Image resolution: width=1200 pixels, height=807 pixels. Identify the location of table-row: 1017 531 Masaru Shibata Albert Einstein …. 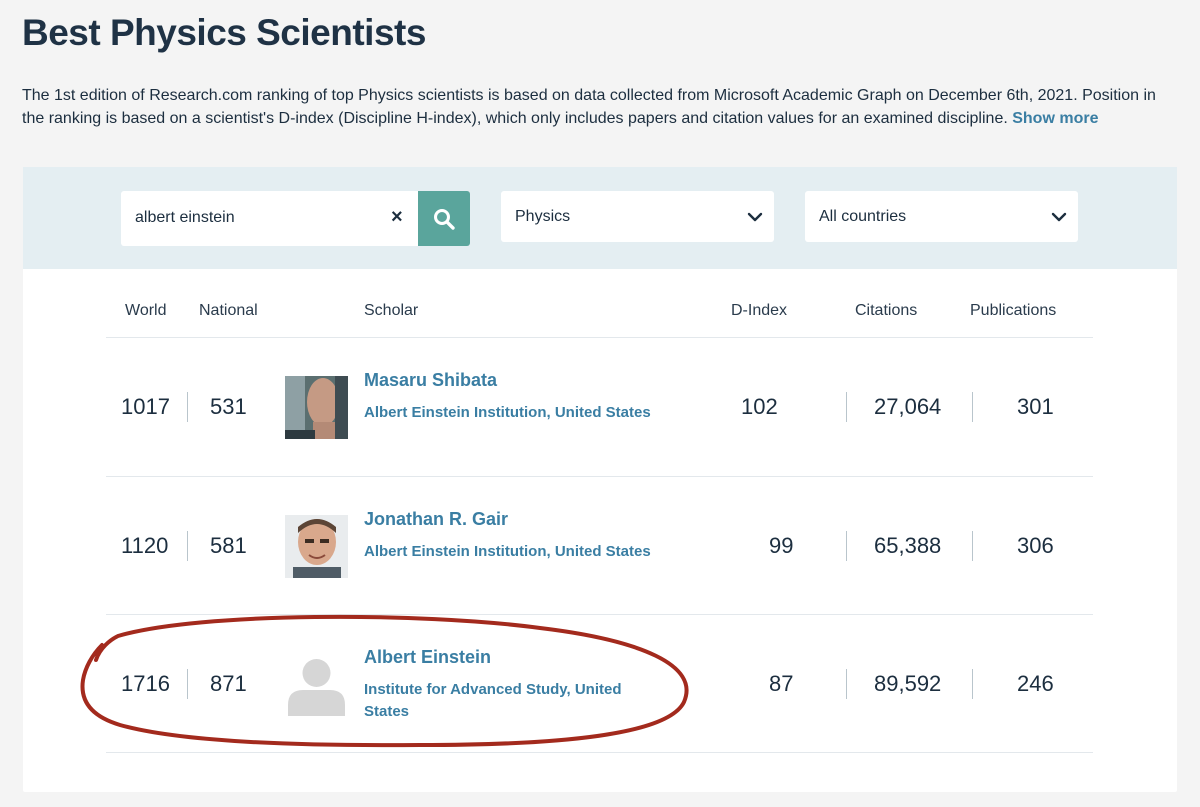
(599, 407).